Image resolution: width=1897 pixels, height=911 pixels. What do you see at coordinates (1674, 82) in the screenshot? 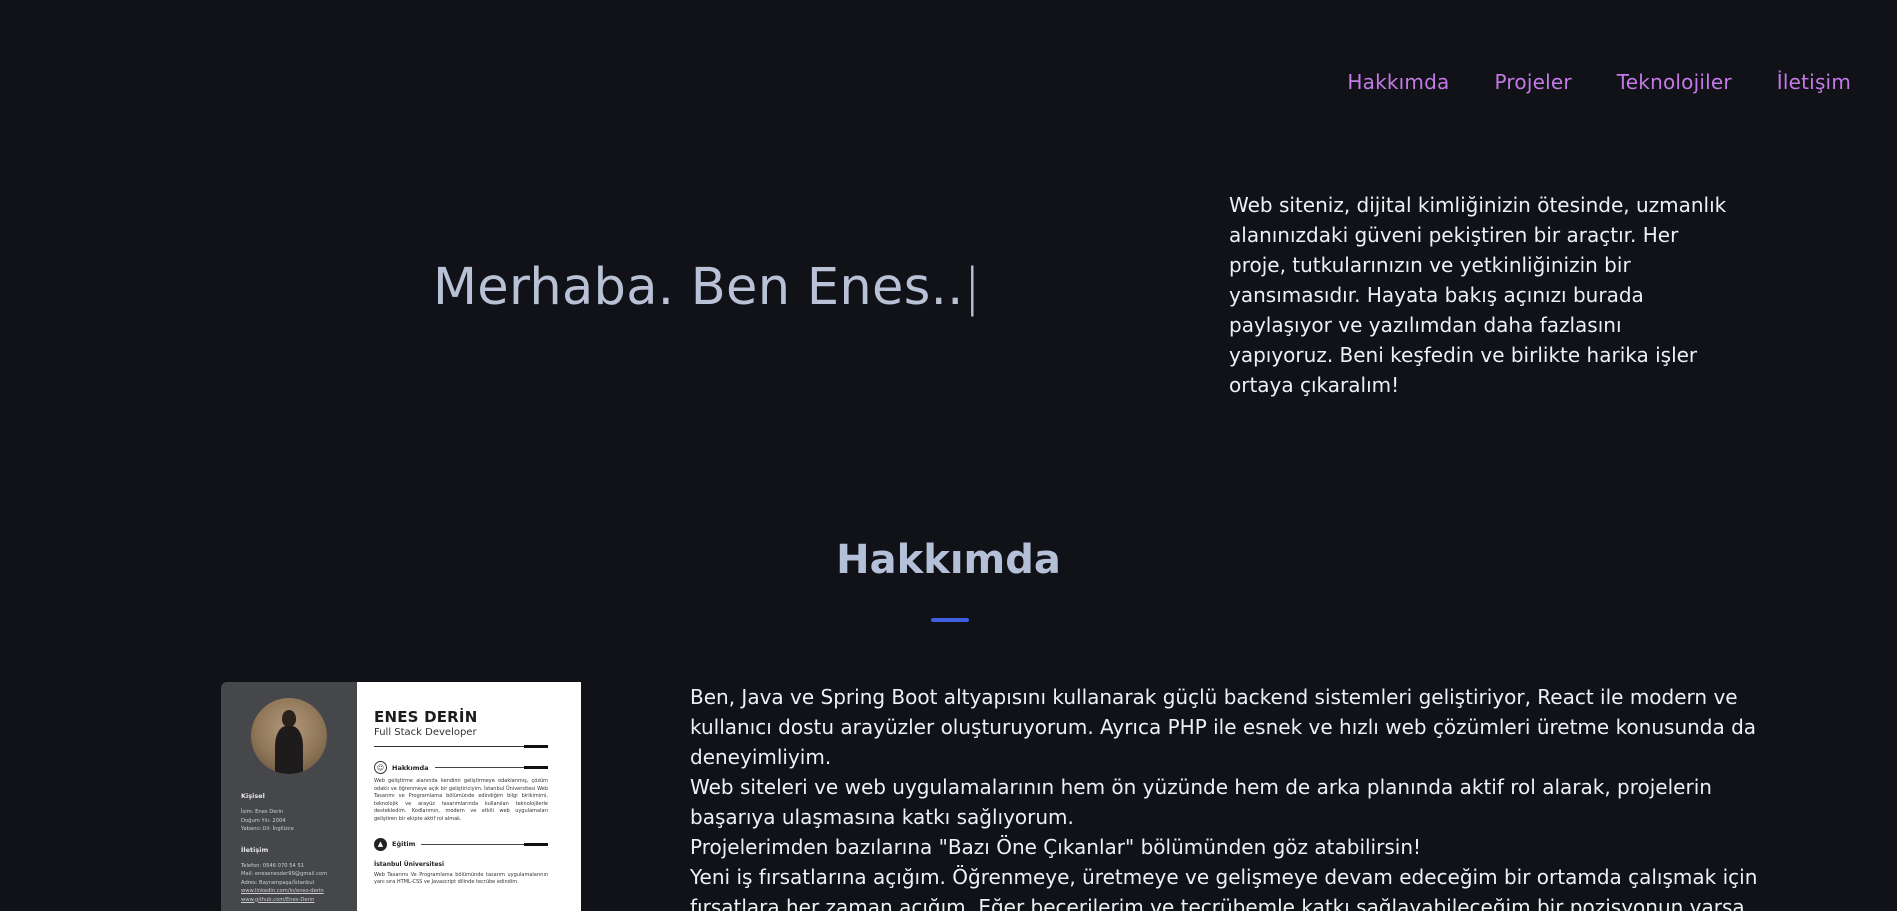
I see `nav-link-teknolojiler: Teknolojiler` at bounding box center [1674, 82].